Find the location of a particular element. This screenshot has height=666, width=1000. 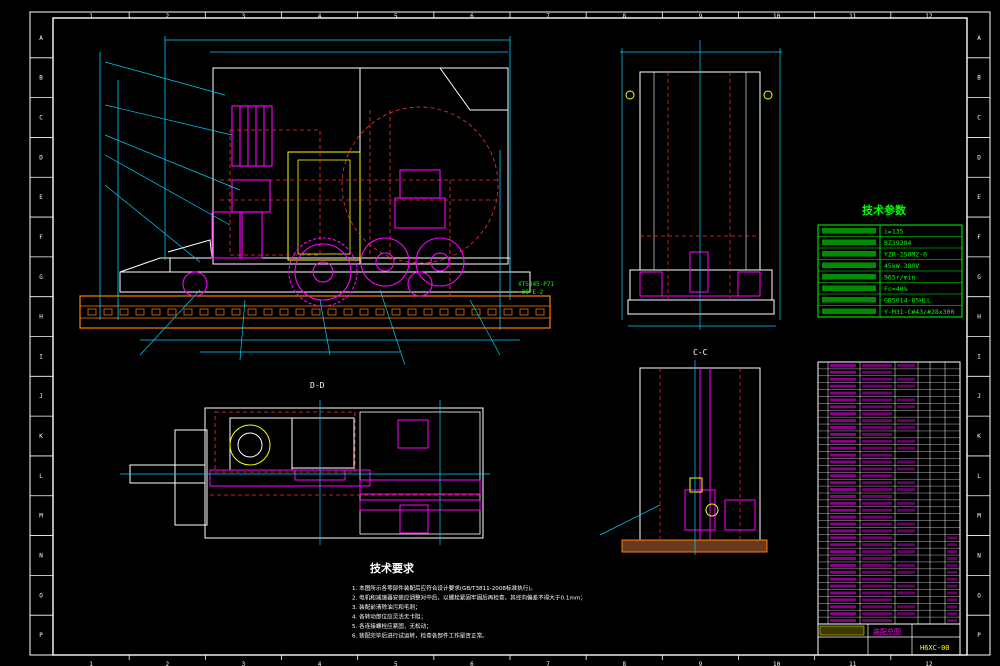

param-value: Y-M31-C#43/#28x300 is located at coordinates (919, 312).